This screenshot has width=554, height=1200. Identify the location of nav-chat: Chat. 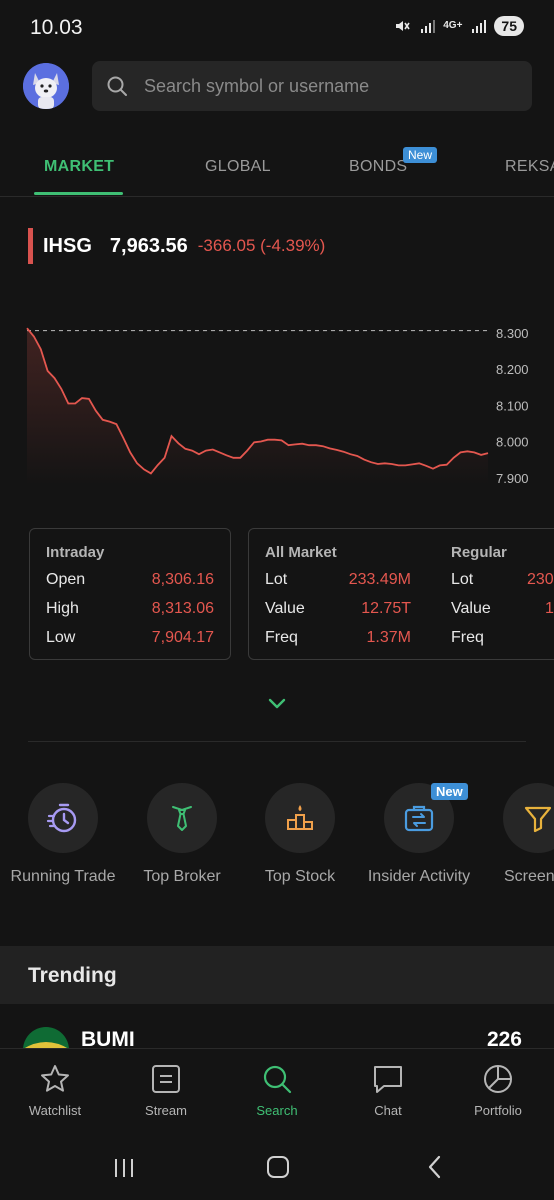
(388, 1090).